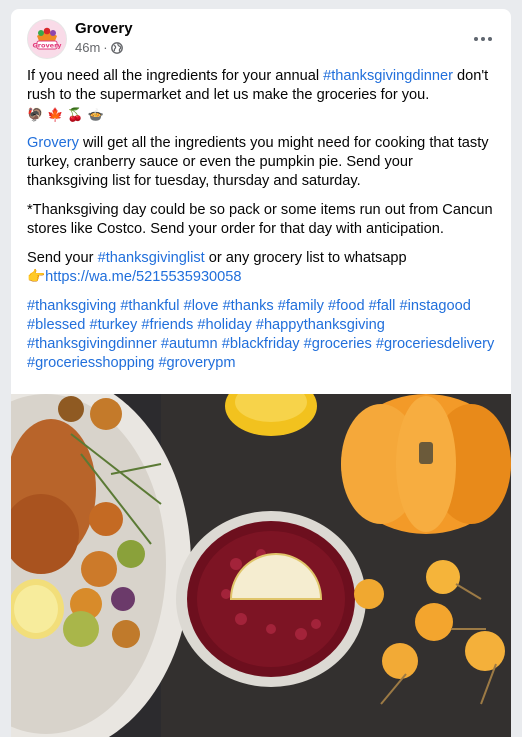 This screenshot has width=522, height=737. What do you see at coordinates (53, 143) in the screenshot?
I see `page-mention-link: Grovery` at bounding box center [53, 143].